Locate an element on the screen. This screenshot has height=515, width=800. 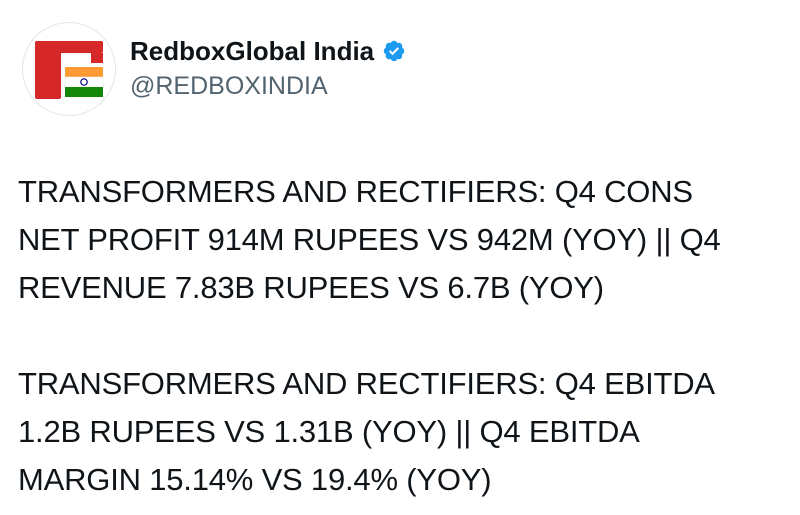
display-name-row: RedboxGlobal India is located at coordinates (268, 51).